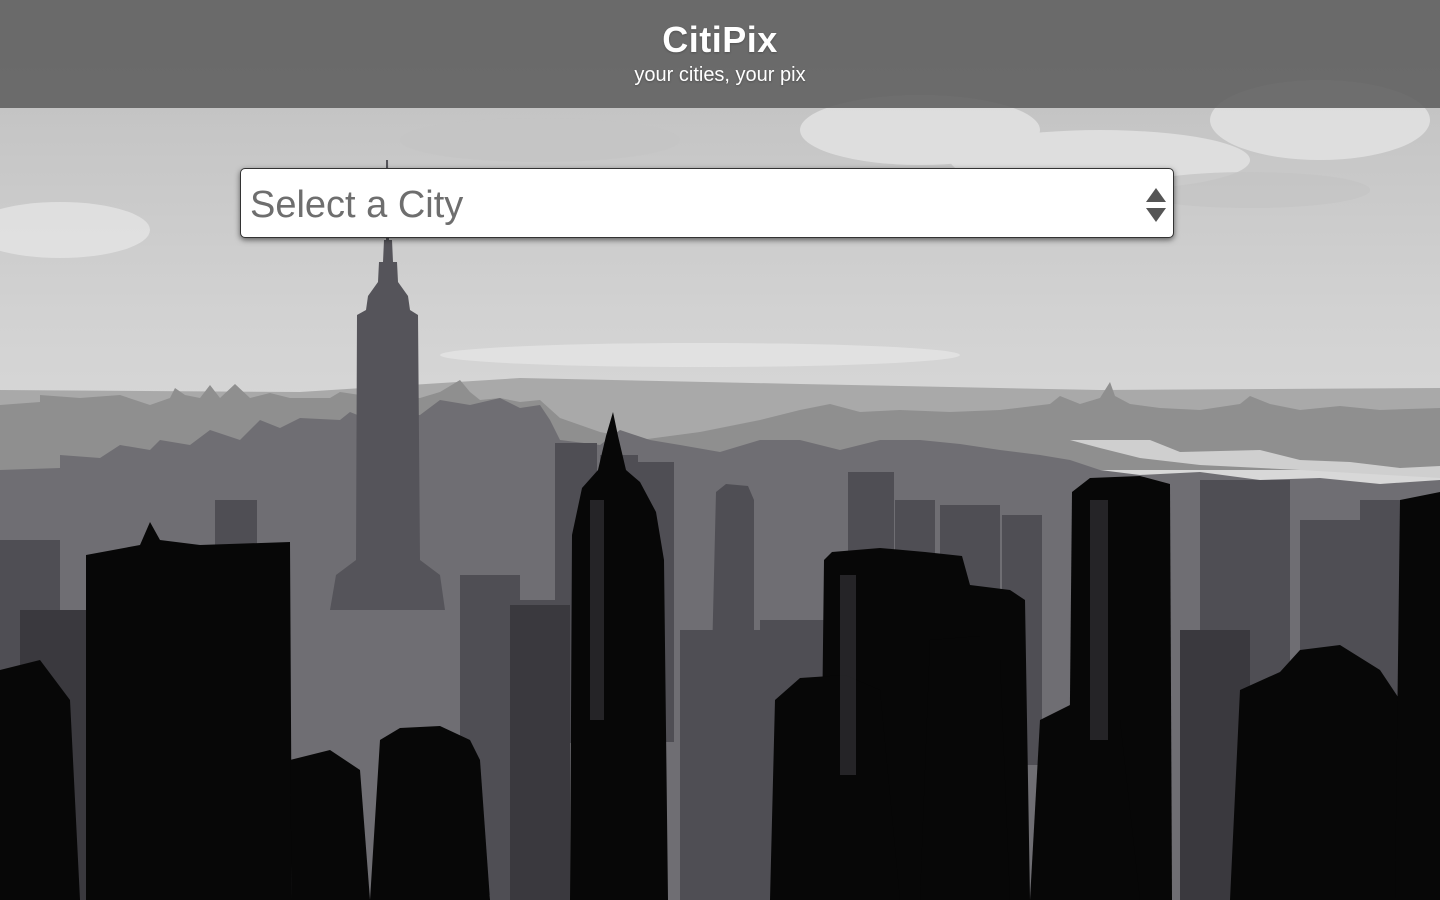 Image resolution: width=1440 pixels, height=900 pixels. I want to click on city-select-value: Select a City, so click(357, 205).